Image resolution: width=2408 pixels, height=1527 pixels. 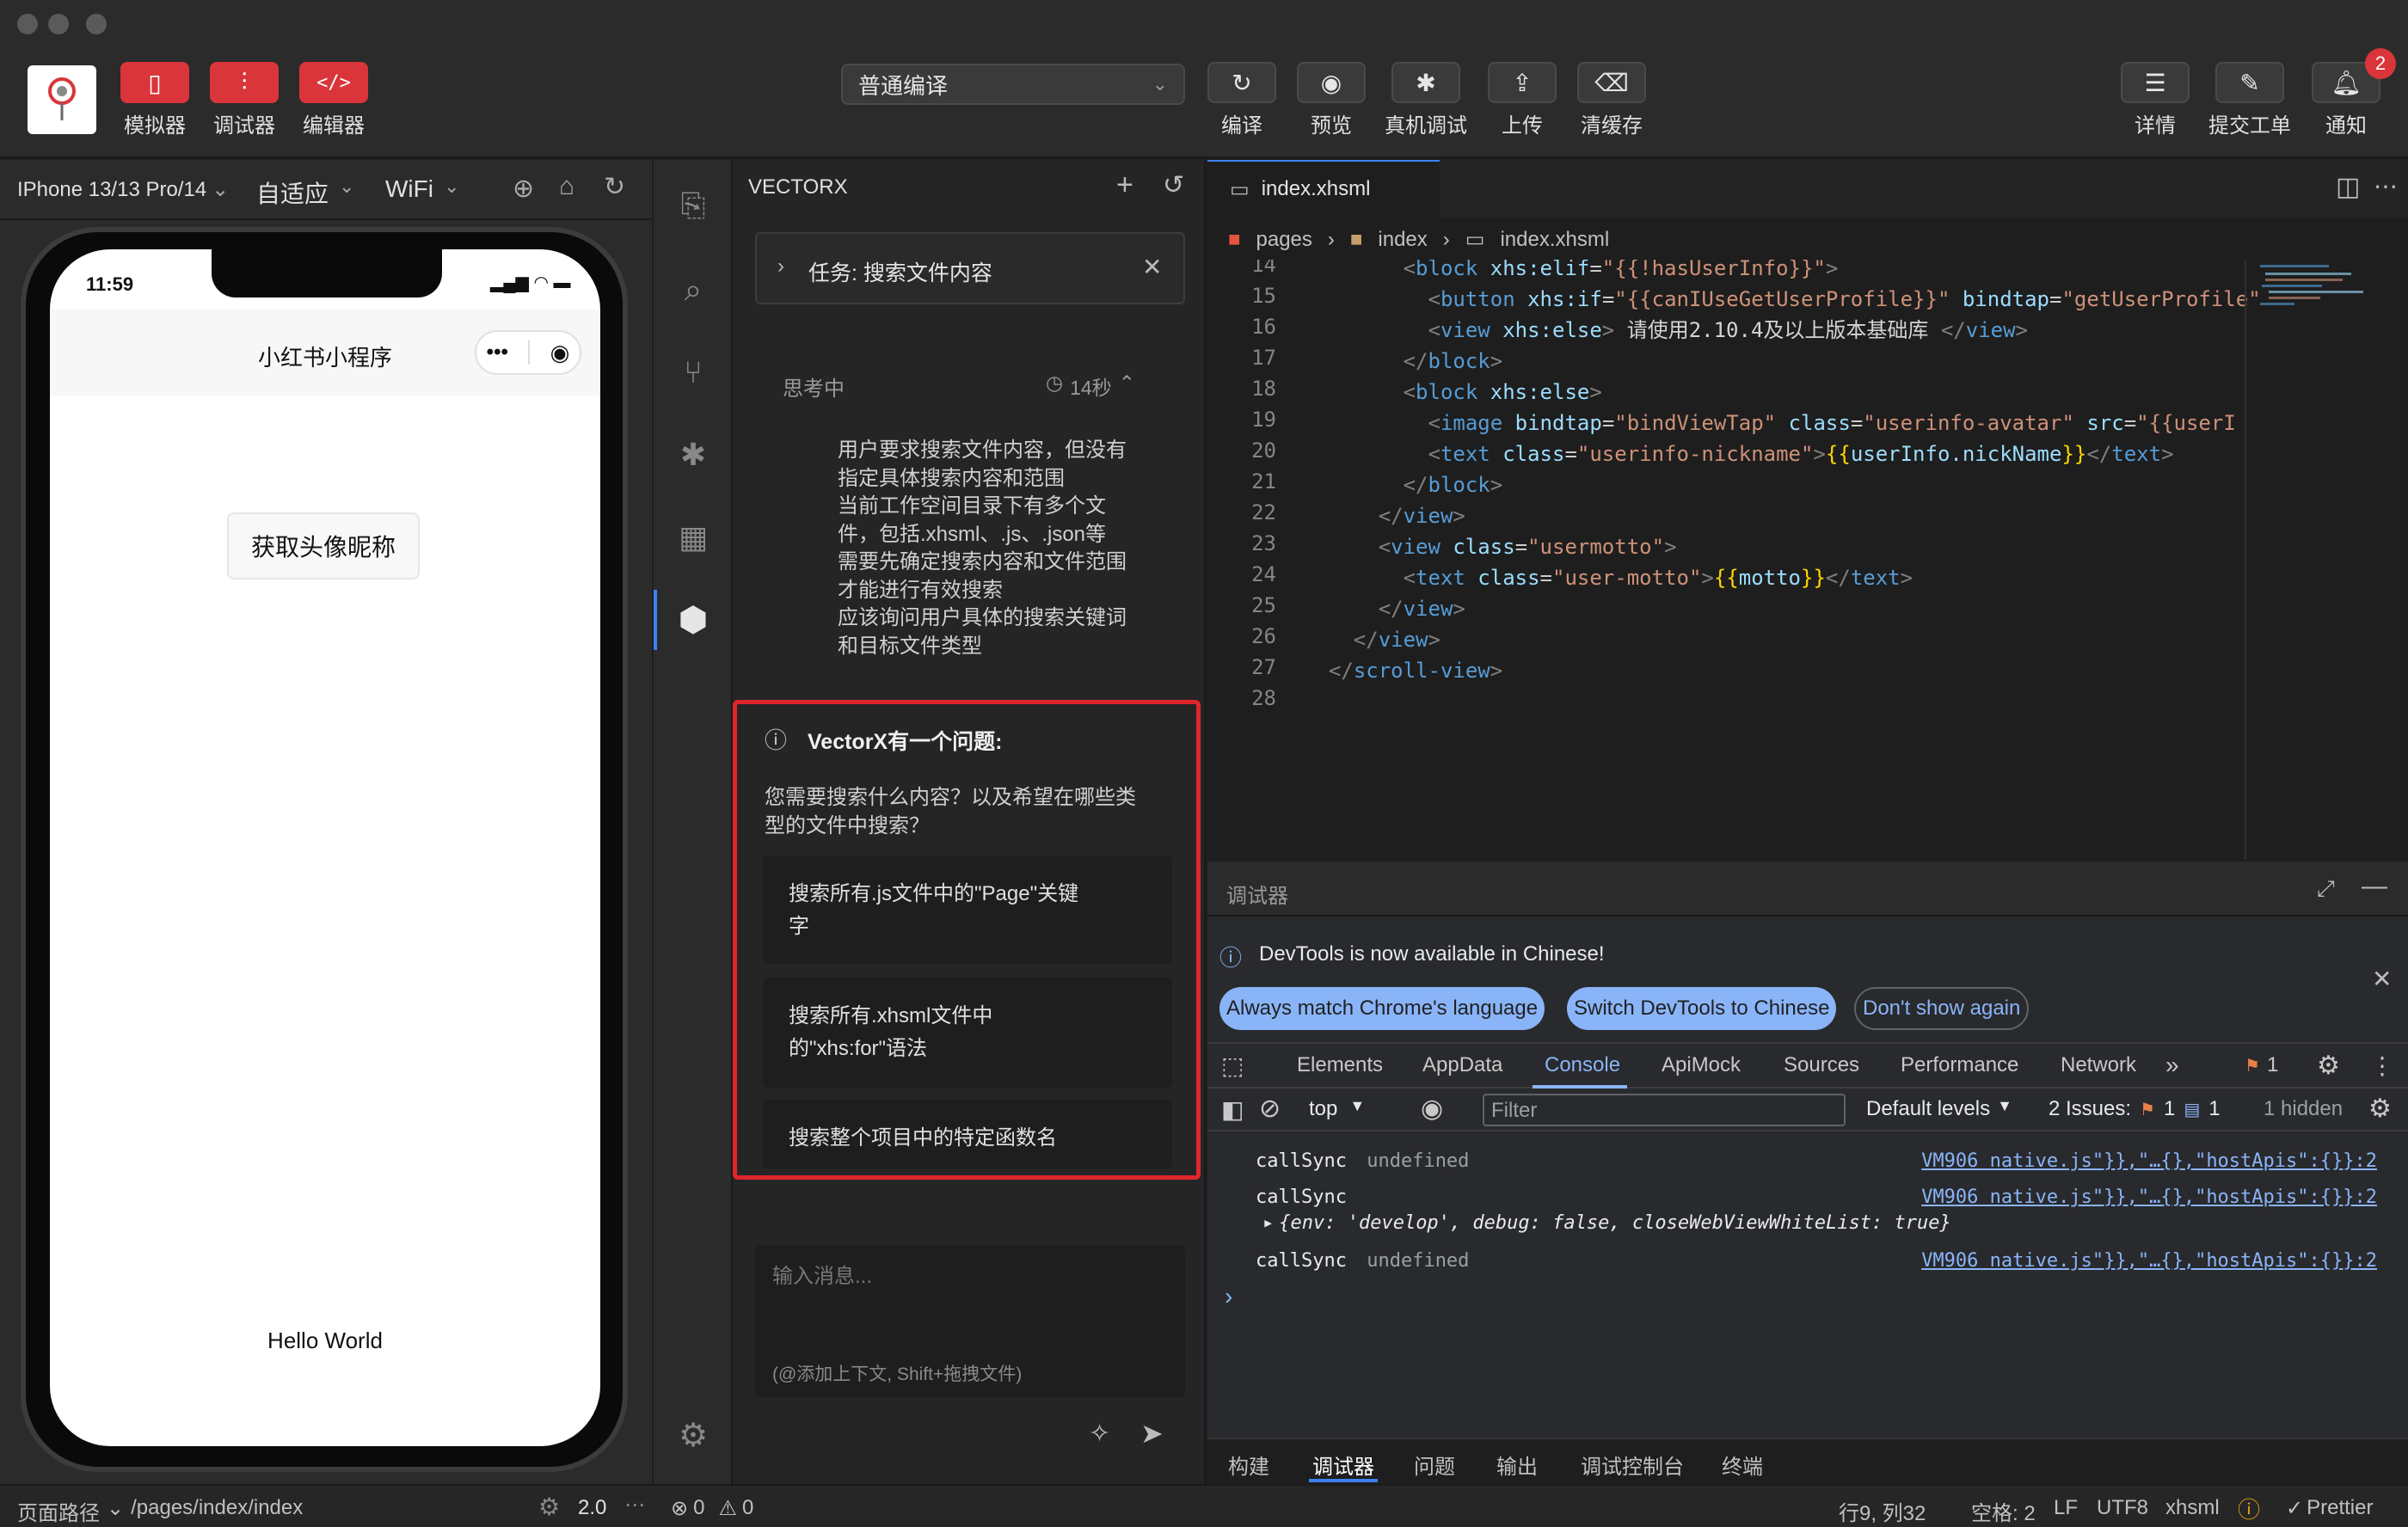 I want to click on minimap, so click(x=2314, y=303).